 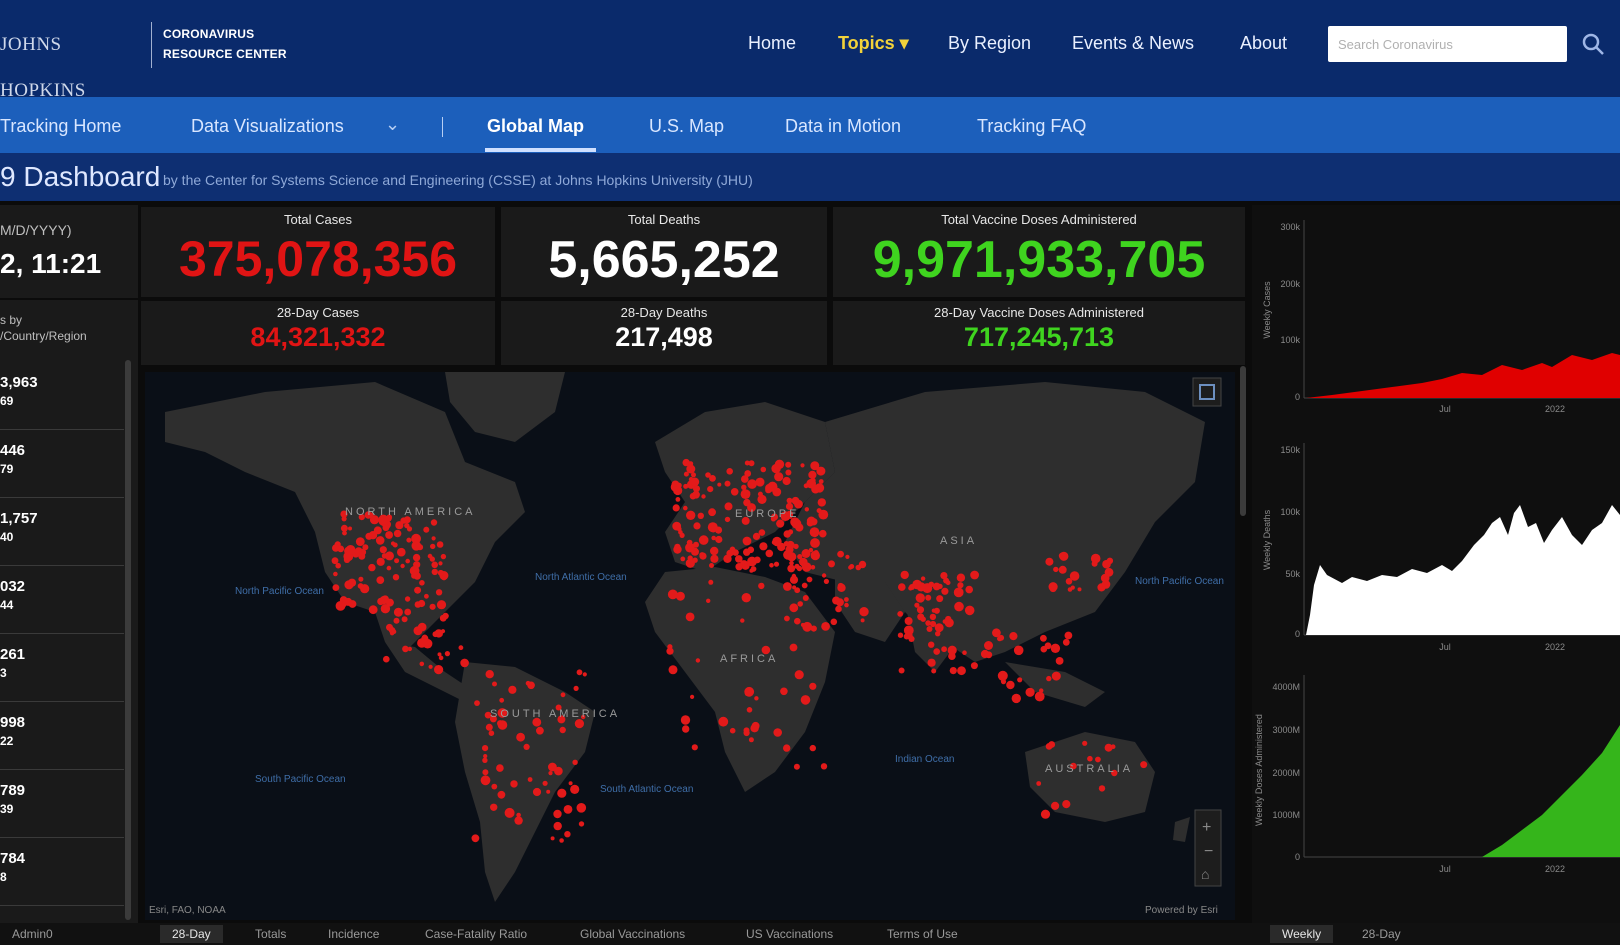 I want to click on nav-about: About, so click(x=1263, y=43).